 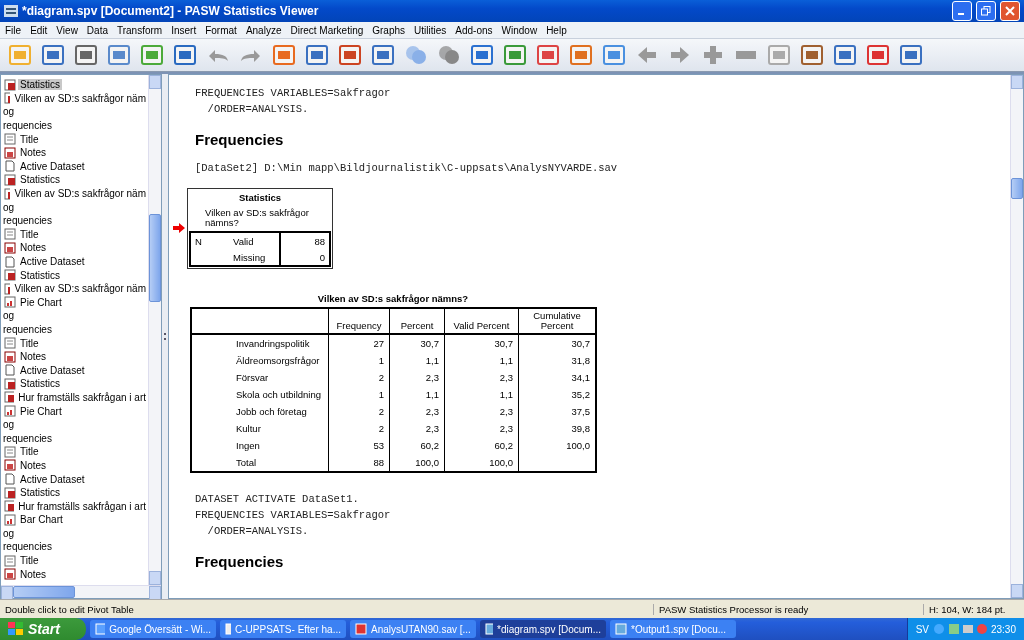 I want to click on table-cell: 30,7, so click(x=557, y=343).